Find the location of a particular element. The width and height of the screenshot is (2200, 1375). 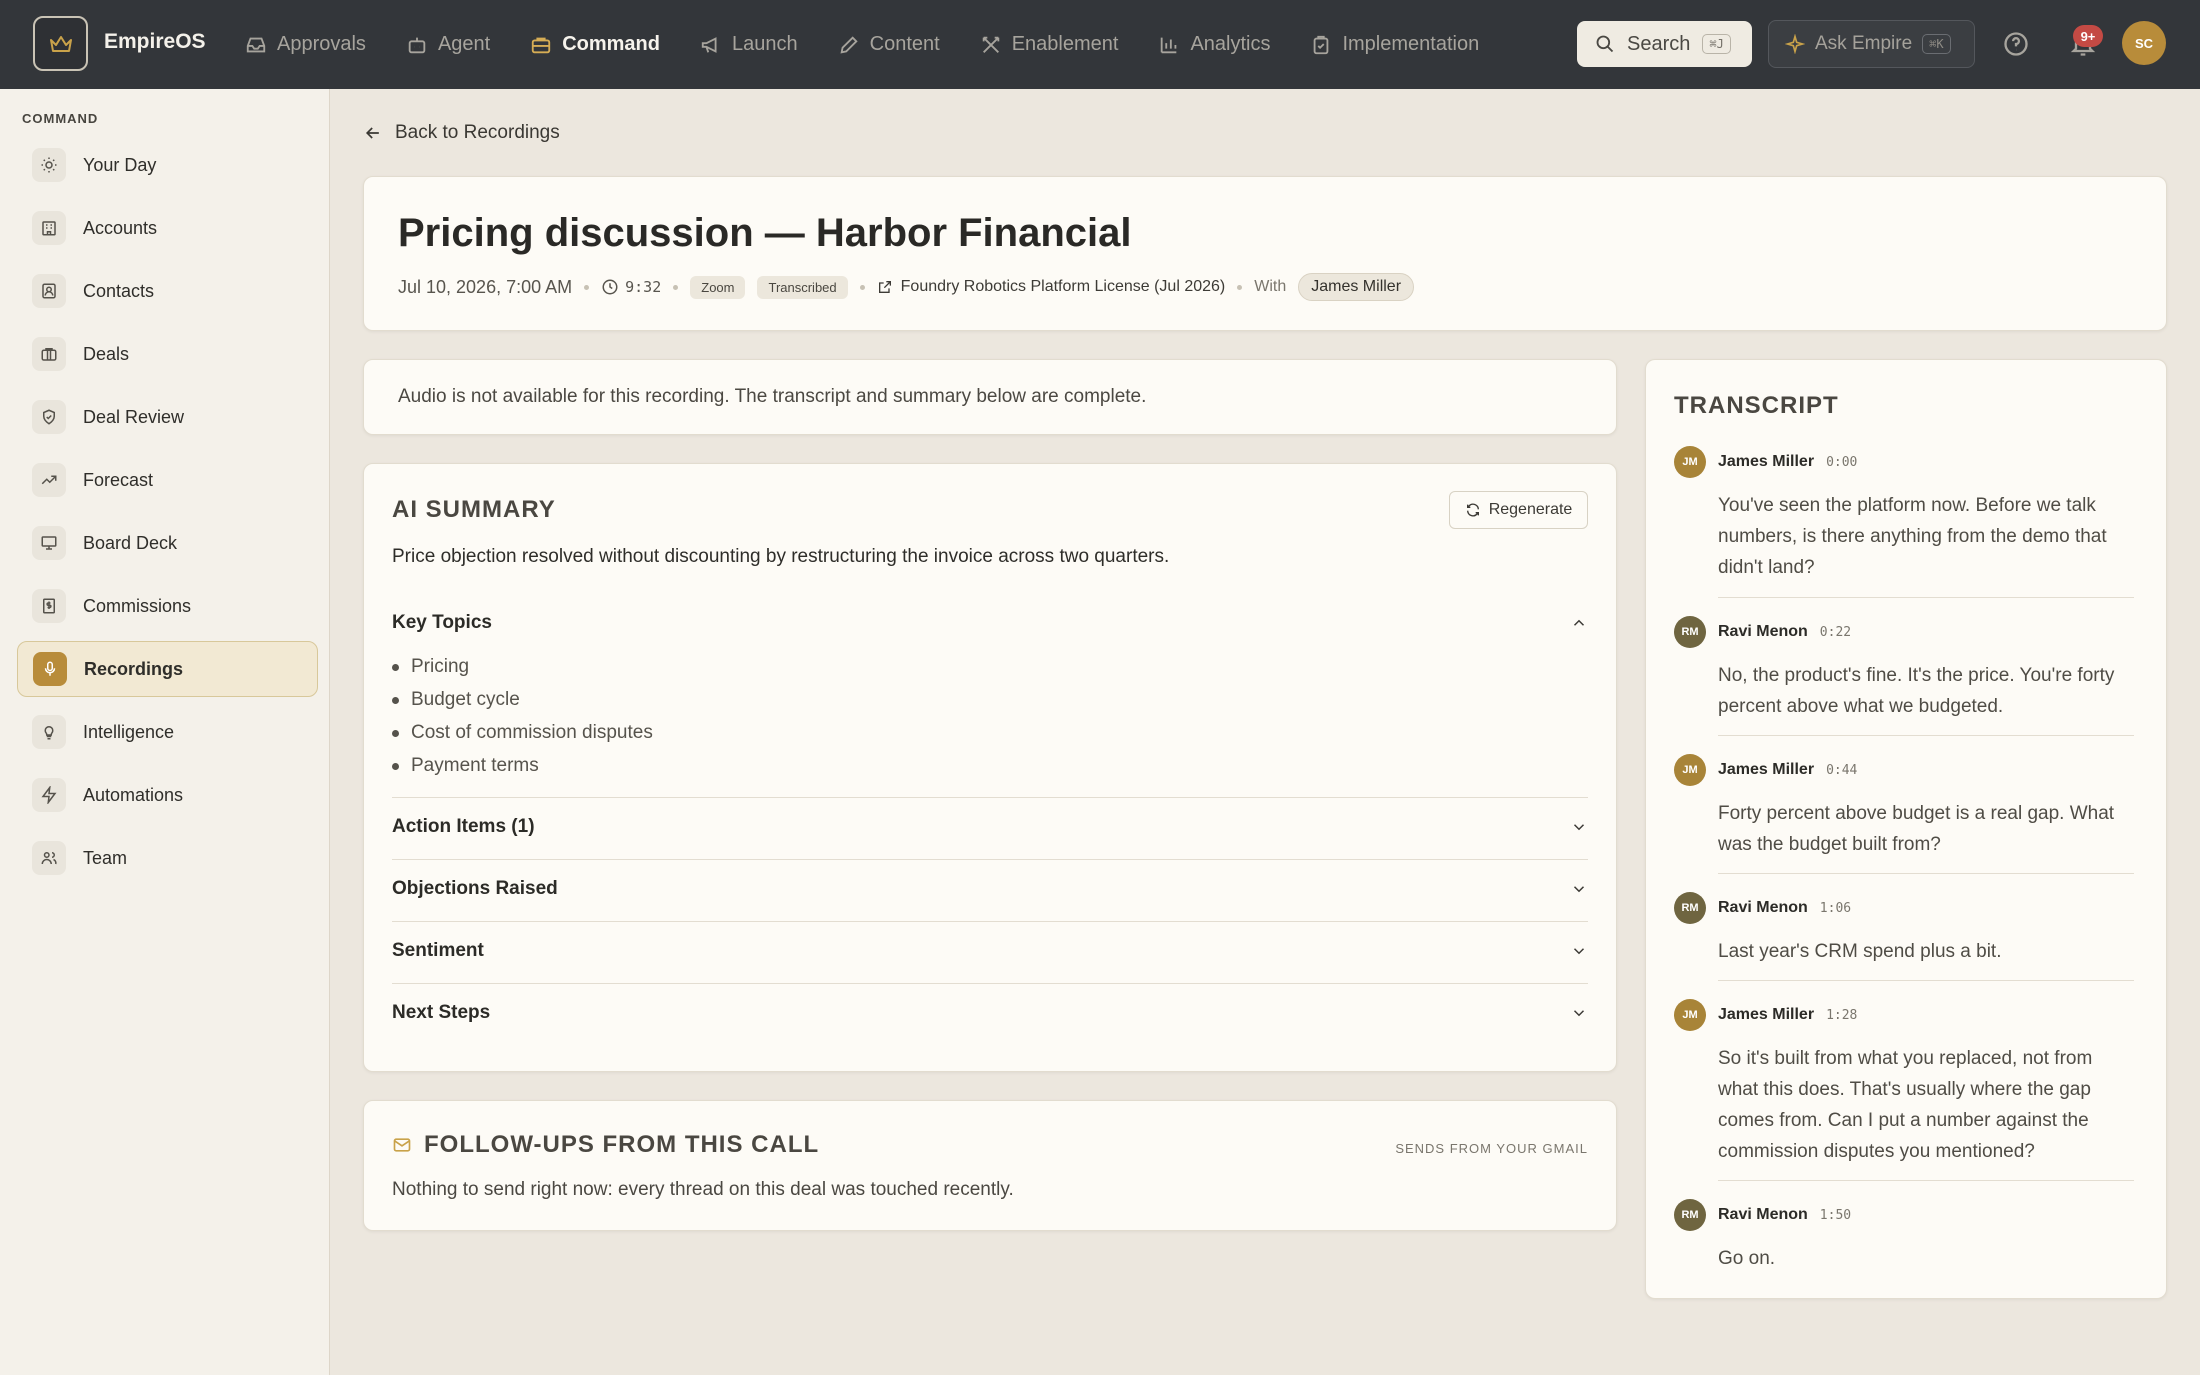

sidebar-item-deal-review: Deal Review is located at coordinates (167, 417).